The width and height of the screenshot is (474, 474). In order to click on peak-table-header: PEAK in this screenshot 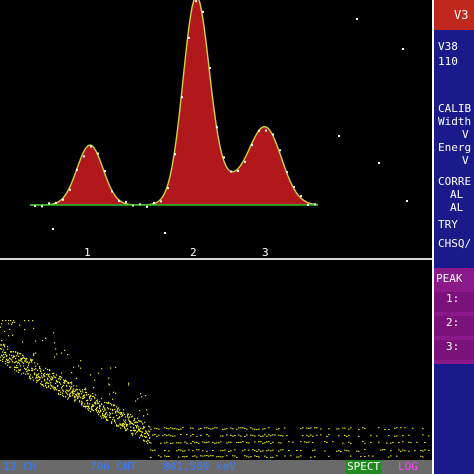, I will do `click(449, 278)`.